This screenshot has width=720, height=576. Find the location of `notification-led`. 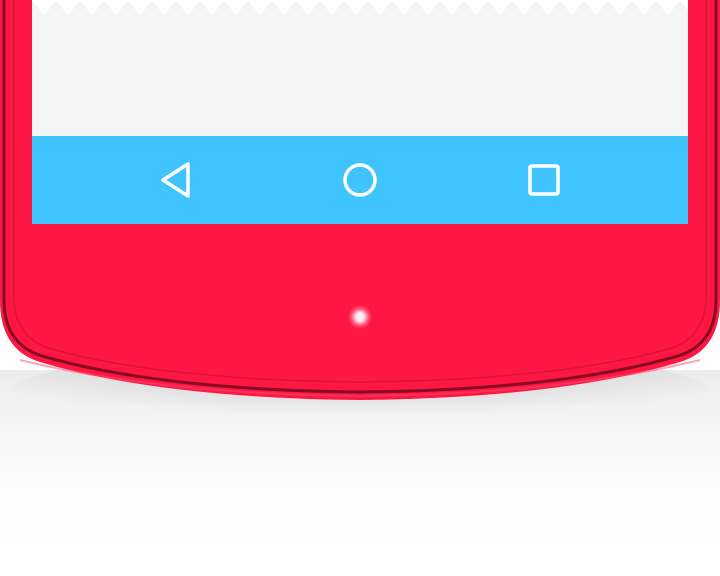

notification-led is located at coordinates (360, 317).